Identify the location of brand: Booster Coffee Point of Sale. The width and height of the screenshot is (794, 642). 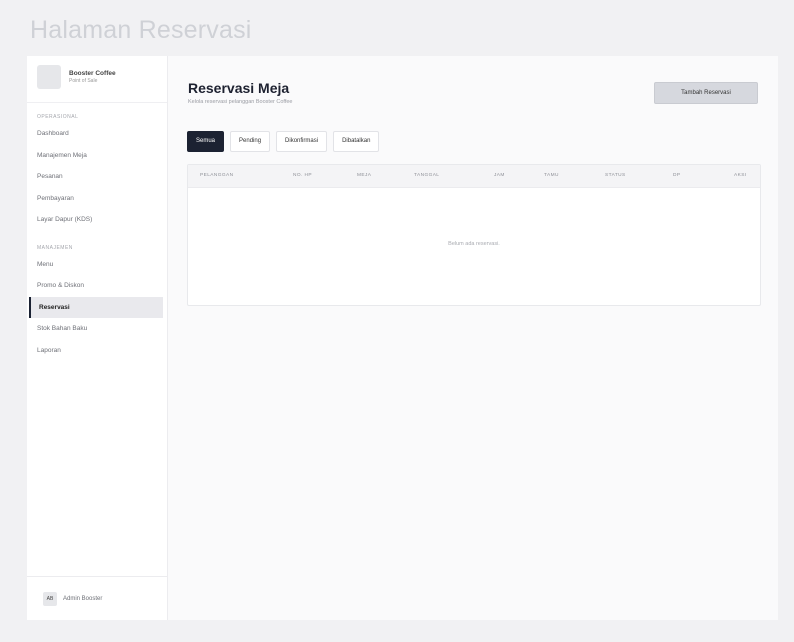
(97, 77).